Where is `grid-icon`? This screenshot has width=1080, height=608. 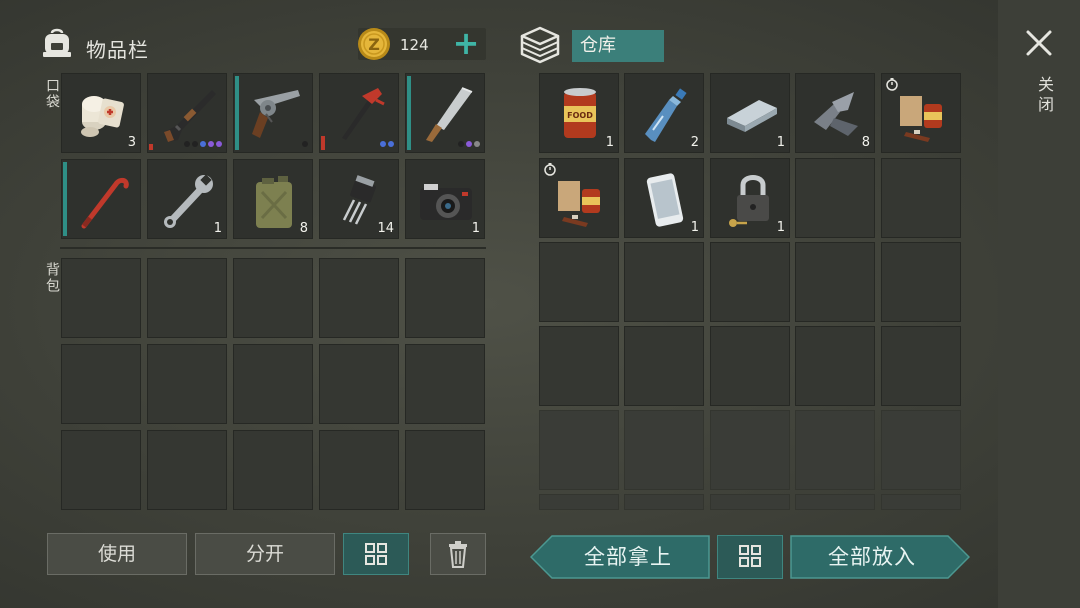
grid-icon is located at coordinates (750, 556).